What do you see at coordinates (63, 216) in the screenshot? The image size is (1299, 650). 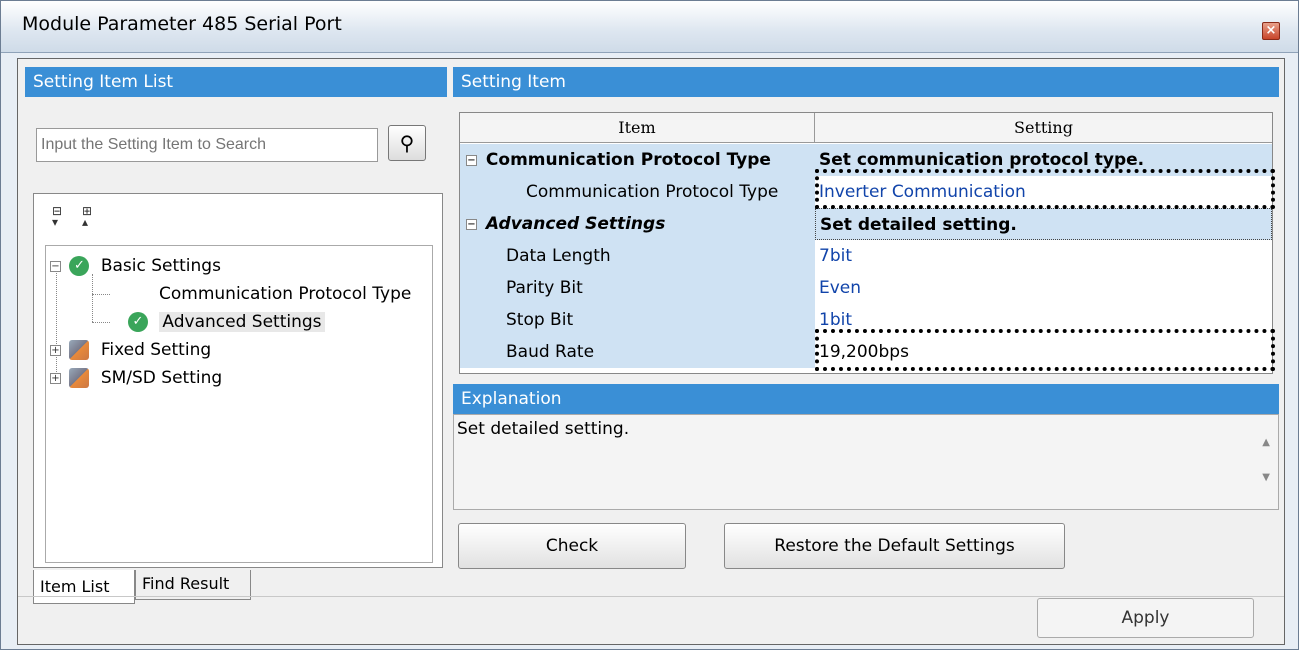 I see `collapse-all-icon: ⊟ ▾` at bounding box center [63, 216].